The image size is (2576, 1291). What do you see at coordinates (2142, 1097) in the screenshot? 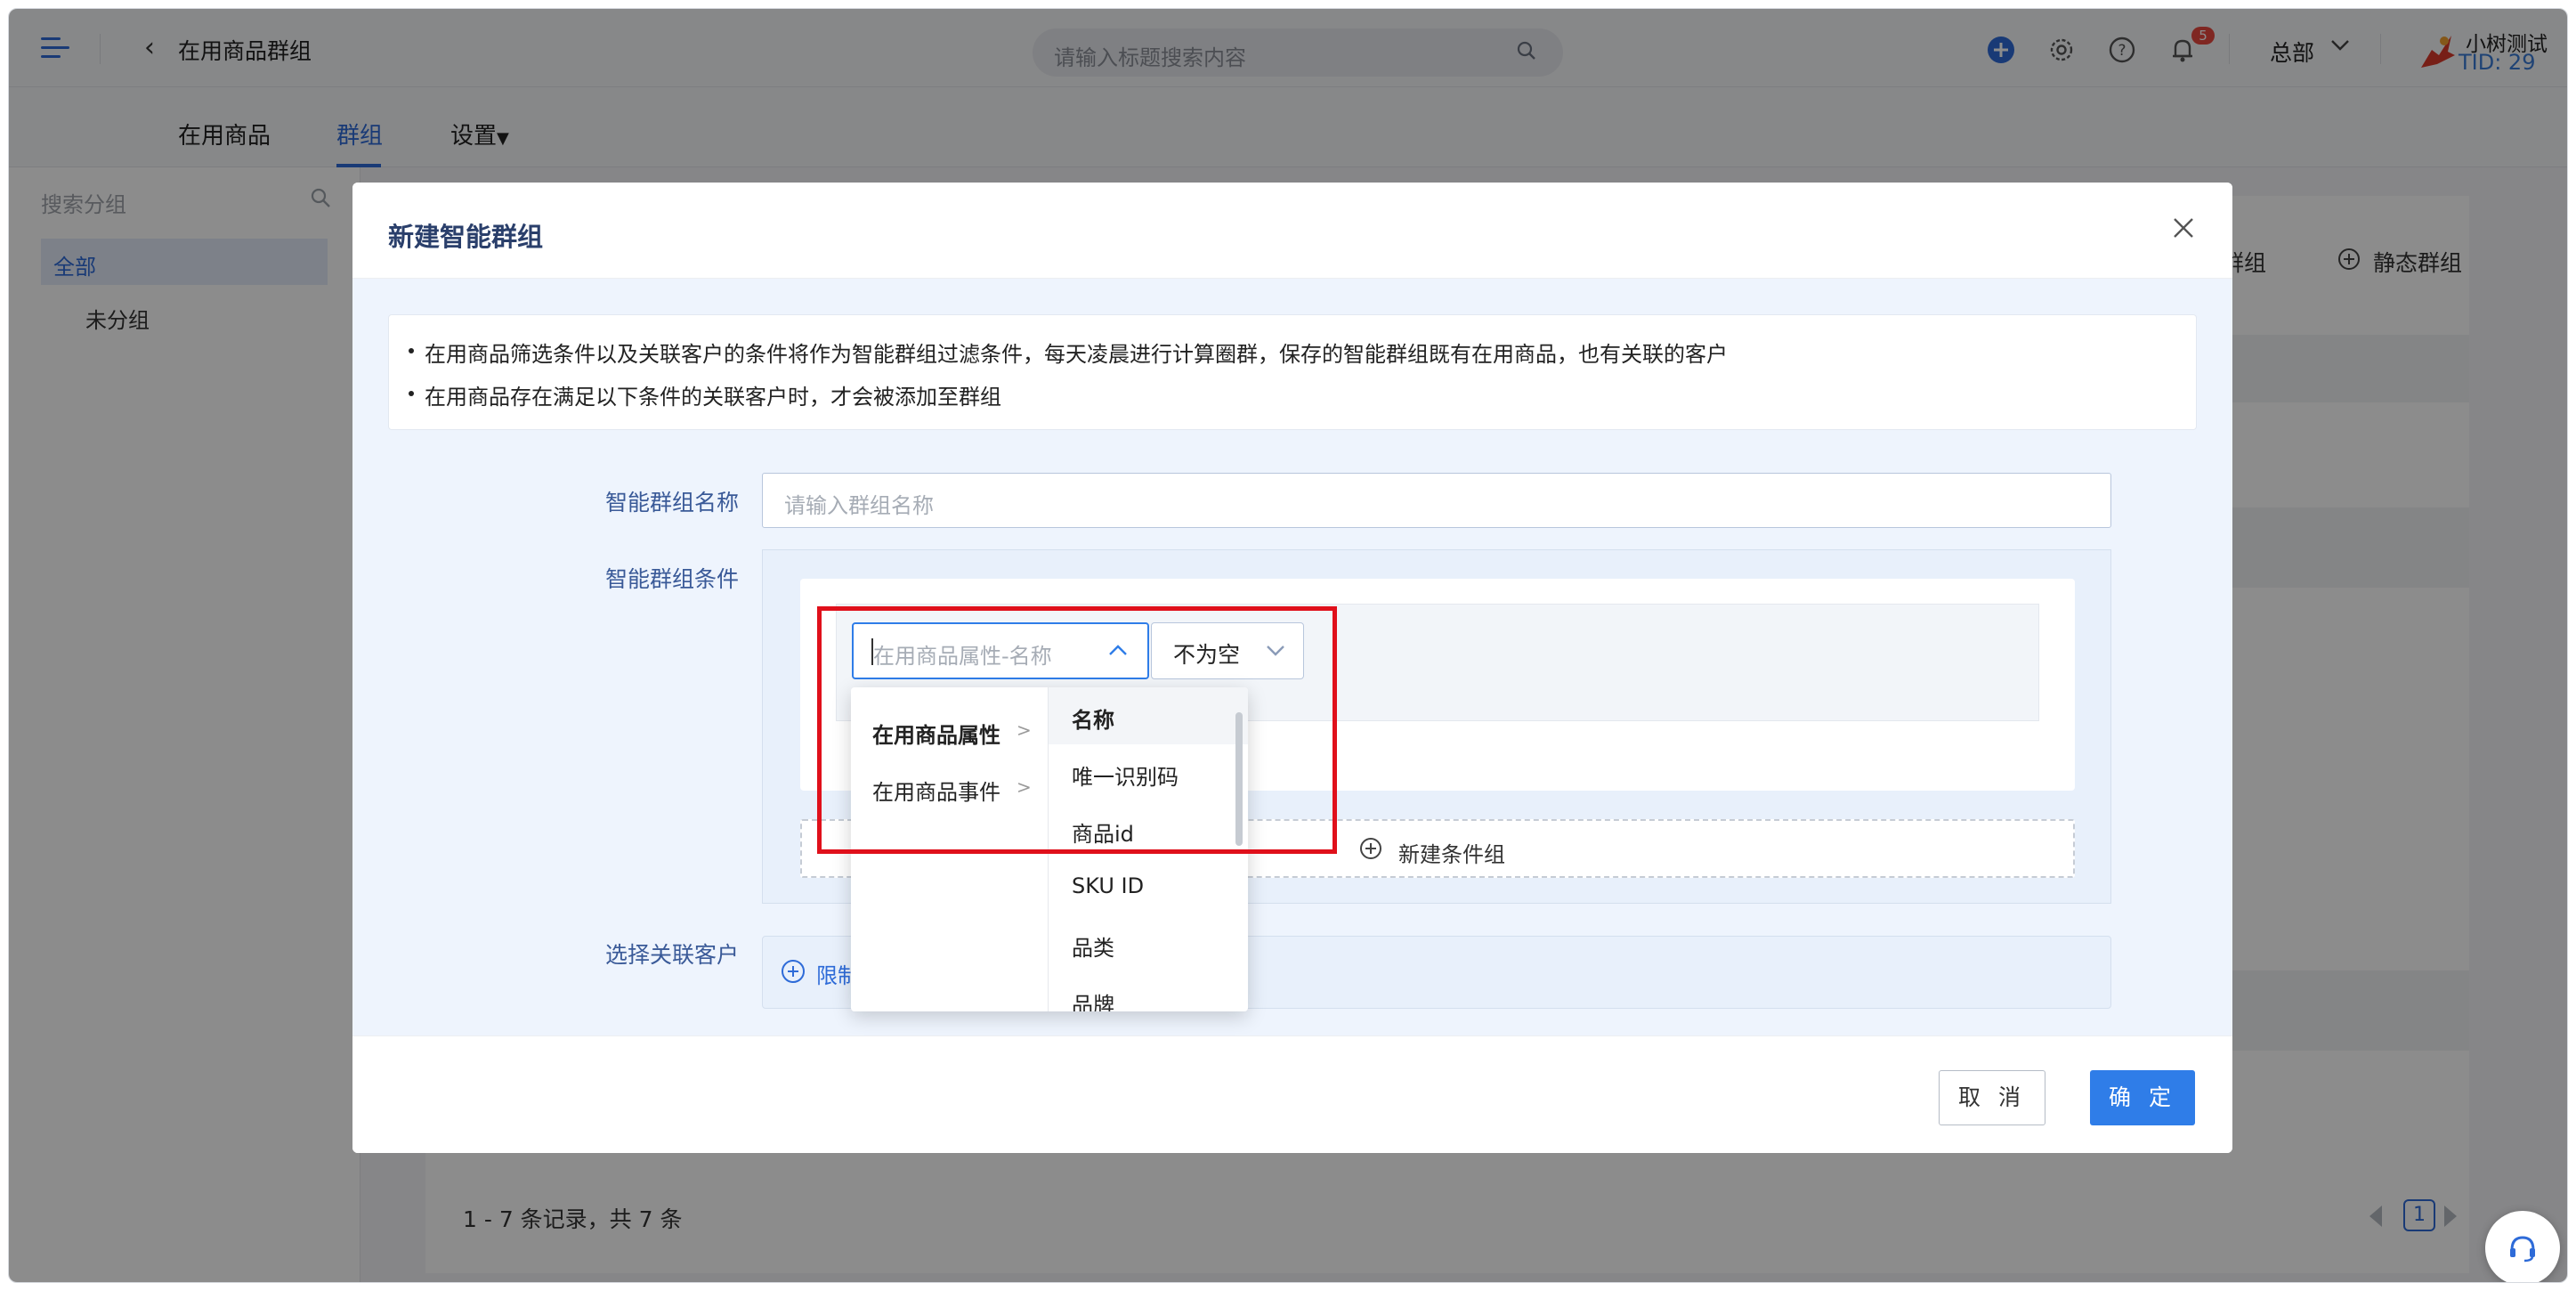
I see `confirm-button: 确 定` at bounding box center [2142, 1097].